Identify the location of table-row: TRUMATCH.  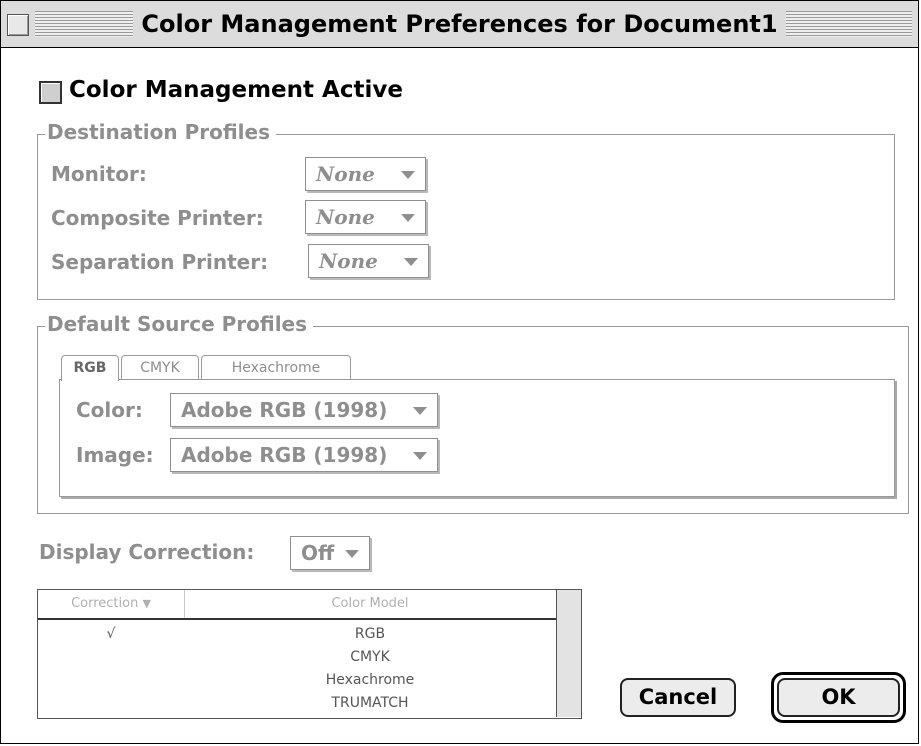
(297, 703).